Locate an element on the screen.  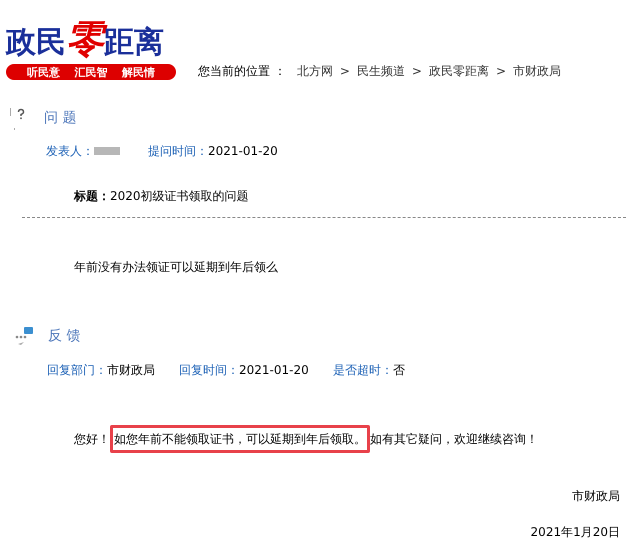
tagline-banner: 听民意 汇民智 解民情 is located at coordinates (91, 72).